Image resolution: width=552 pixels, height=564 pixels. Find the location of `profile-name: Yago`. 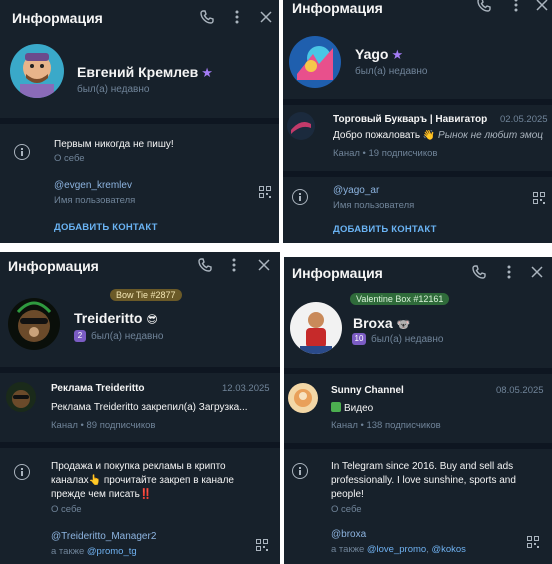

profile-name: Yago is located at coordinates (372, 54).